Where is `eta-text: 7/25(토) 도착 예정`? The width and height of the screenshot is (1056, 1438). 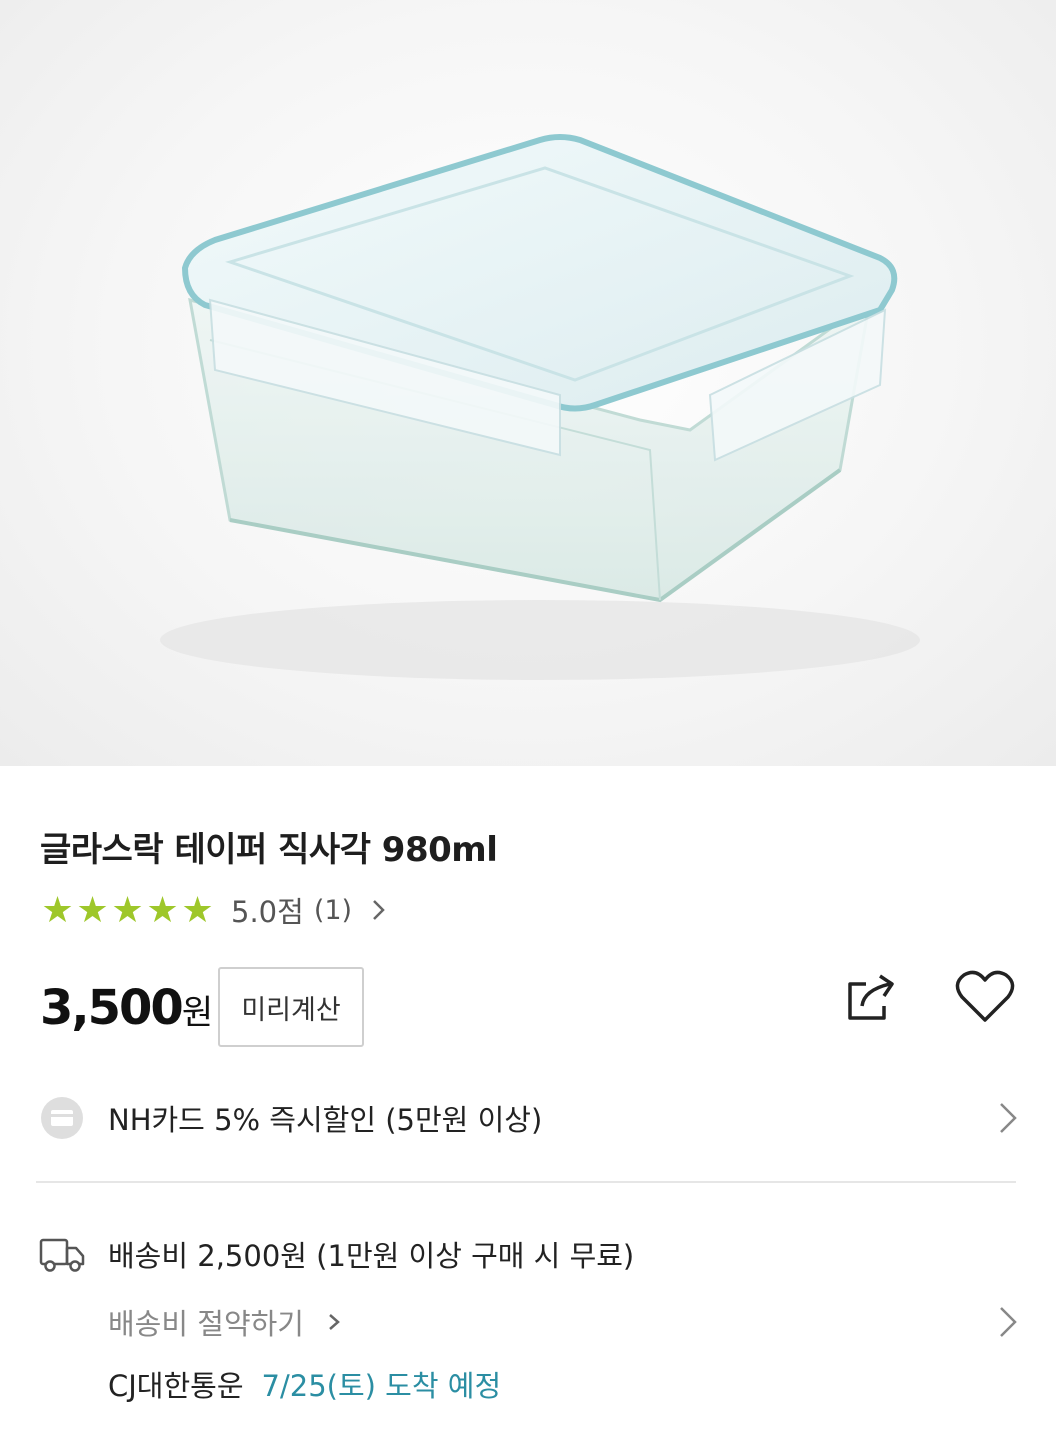
eta-text: 7/25(토) 도착 예정 is located at coordinates (381, 1386).